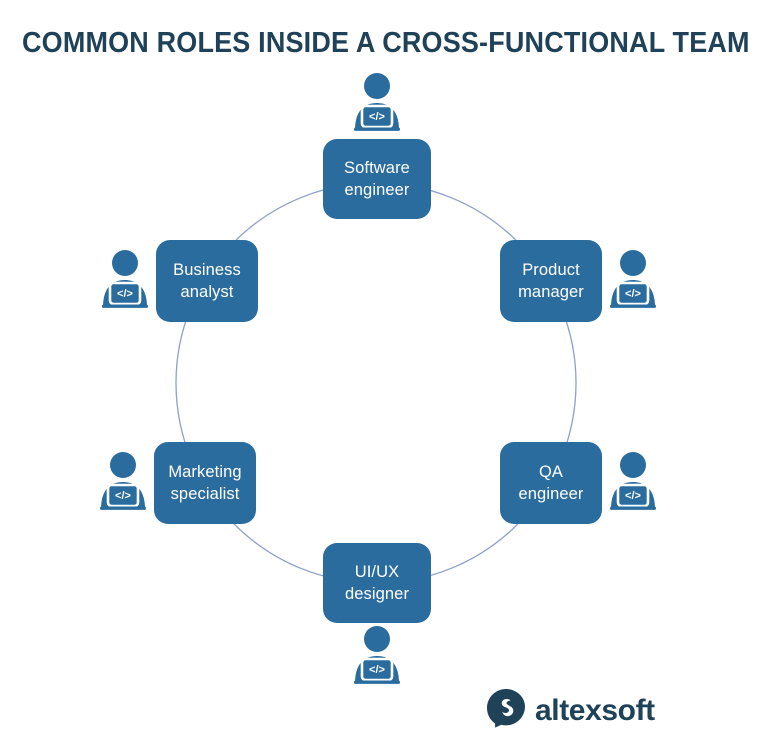 The width and height of the screenshot is (774, 735). Describe the element at coordinates (205, 494) in the screenshot. I see `role-label-line2: specialist` at that location.